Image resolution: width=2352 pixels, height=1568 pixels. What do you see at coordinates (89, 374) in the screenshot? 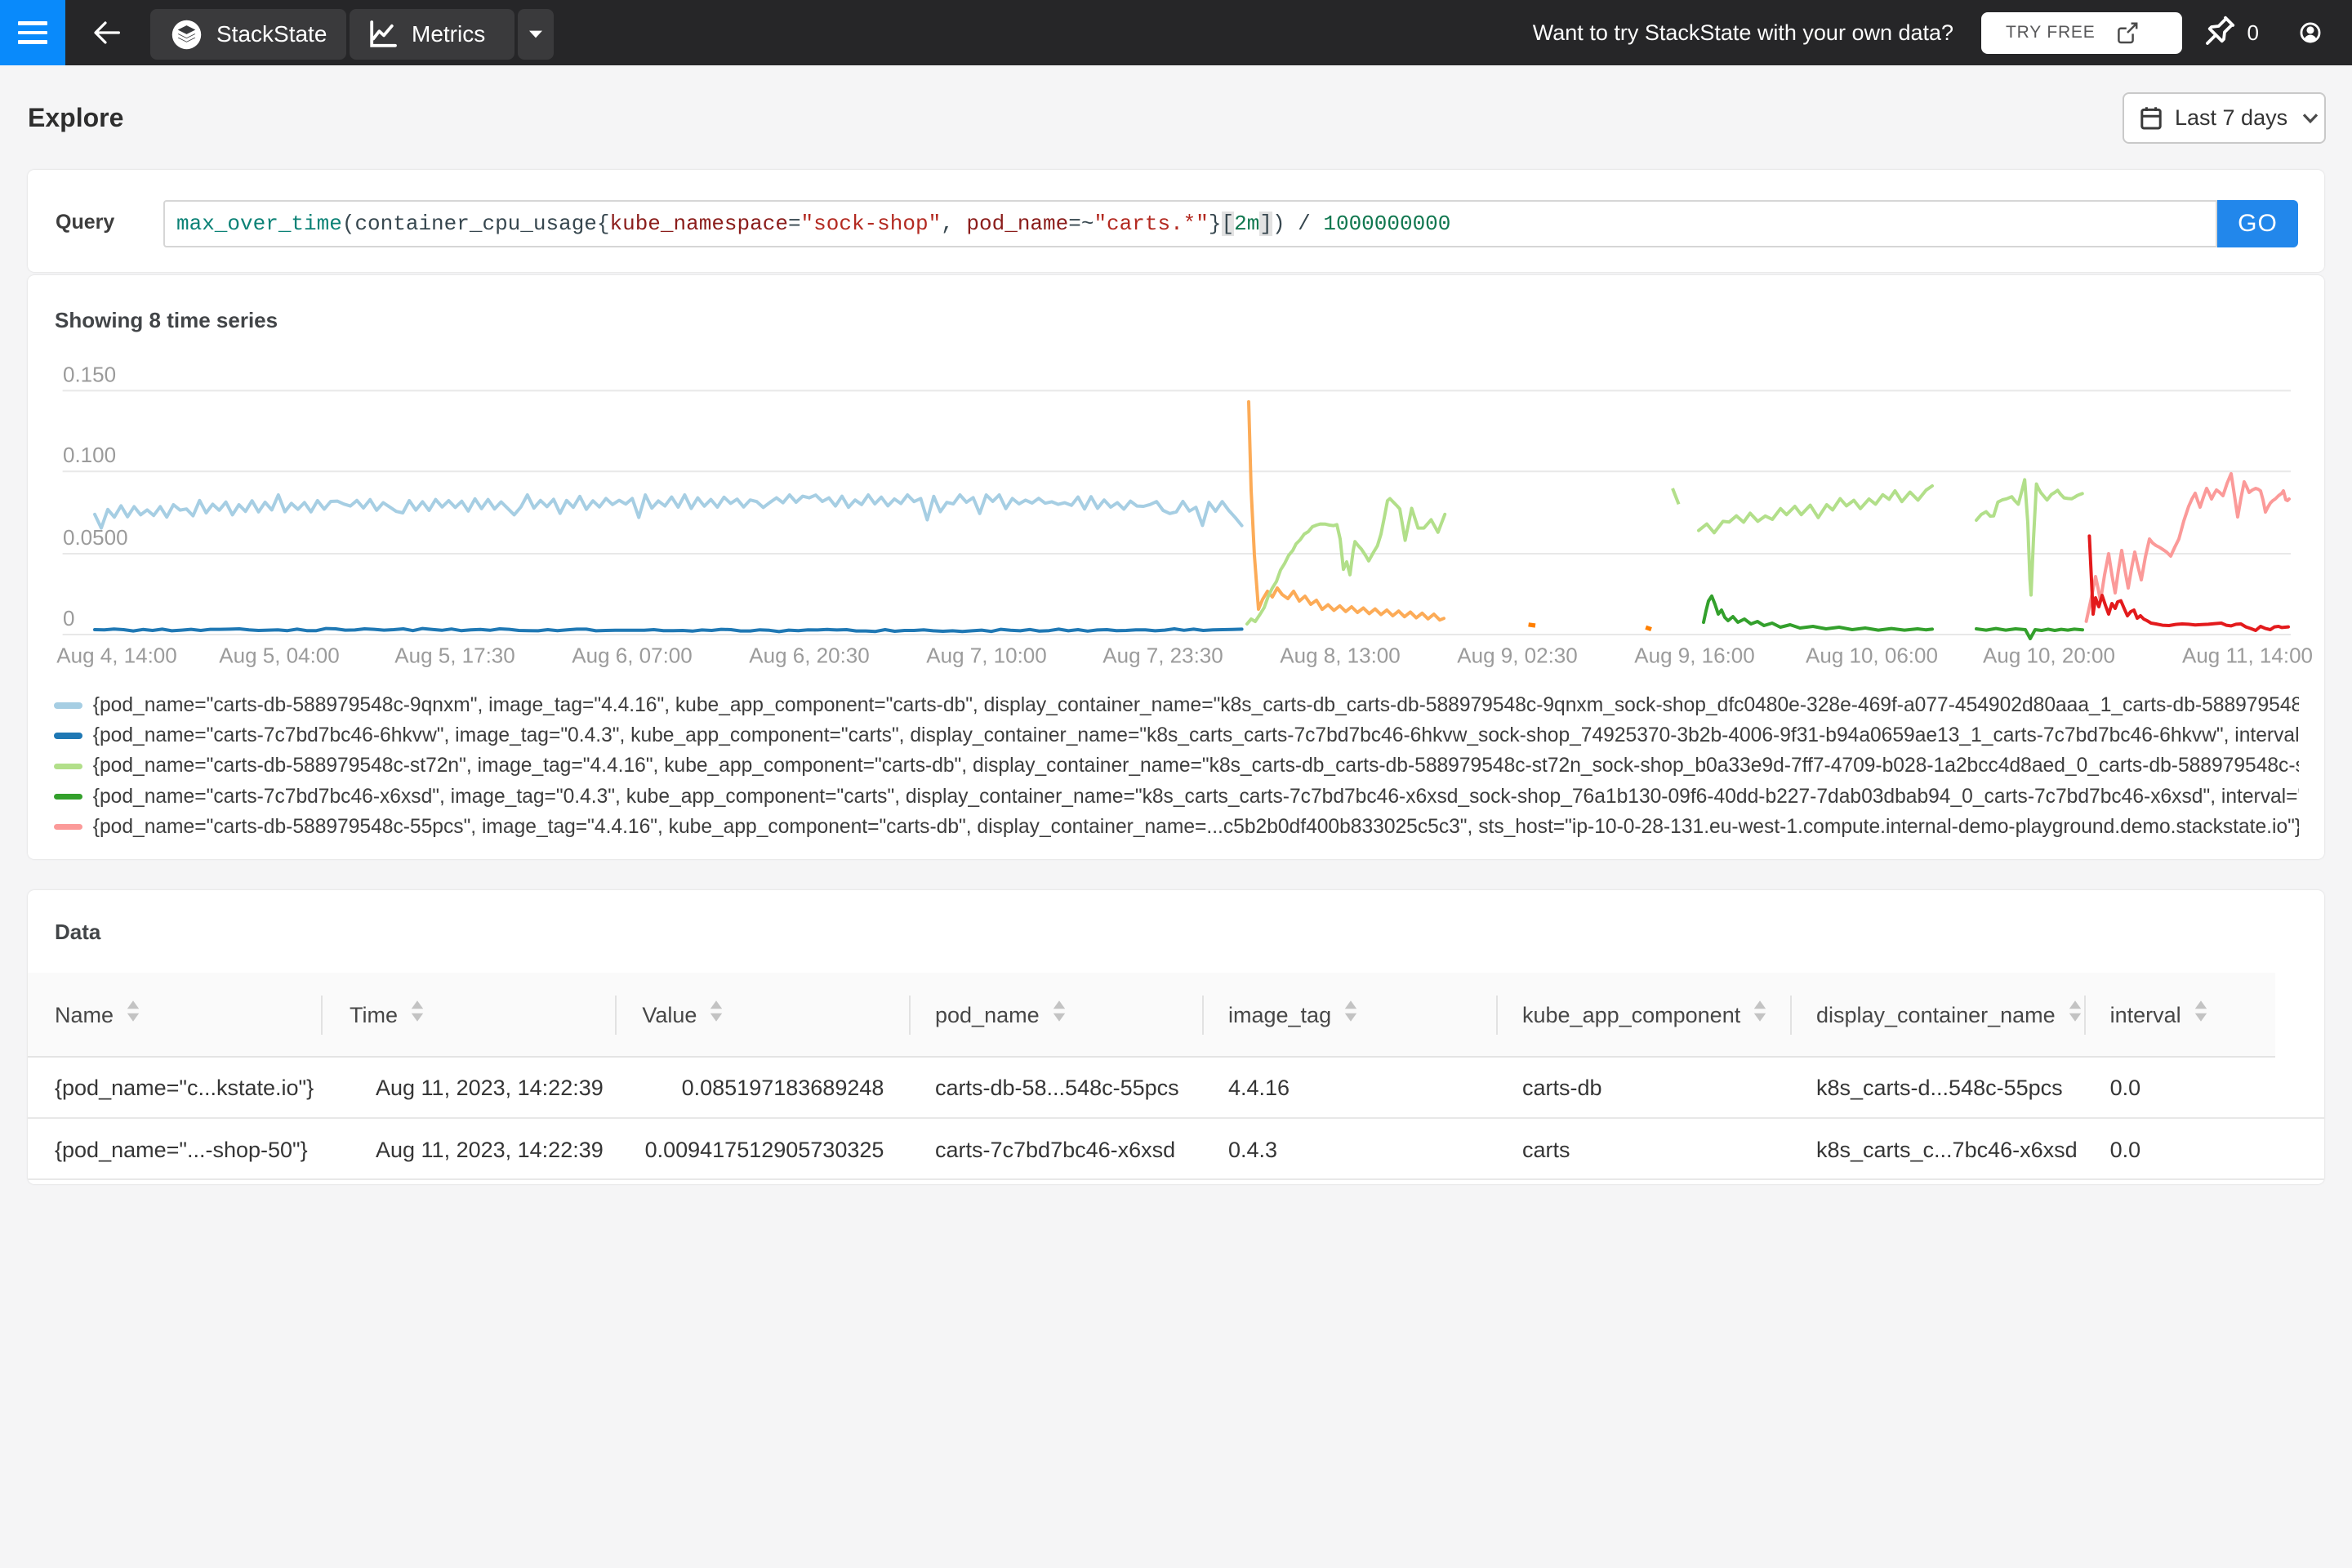
I see `svg-text: 0.150` at bounding box center [89, 374].